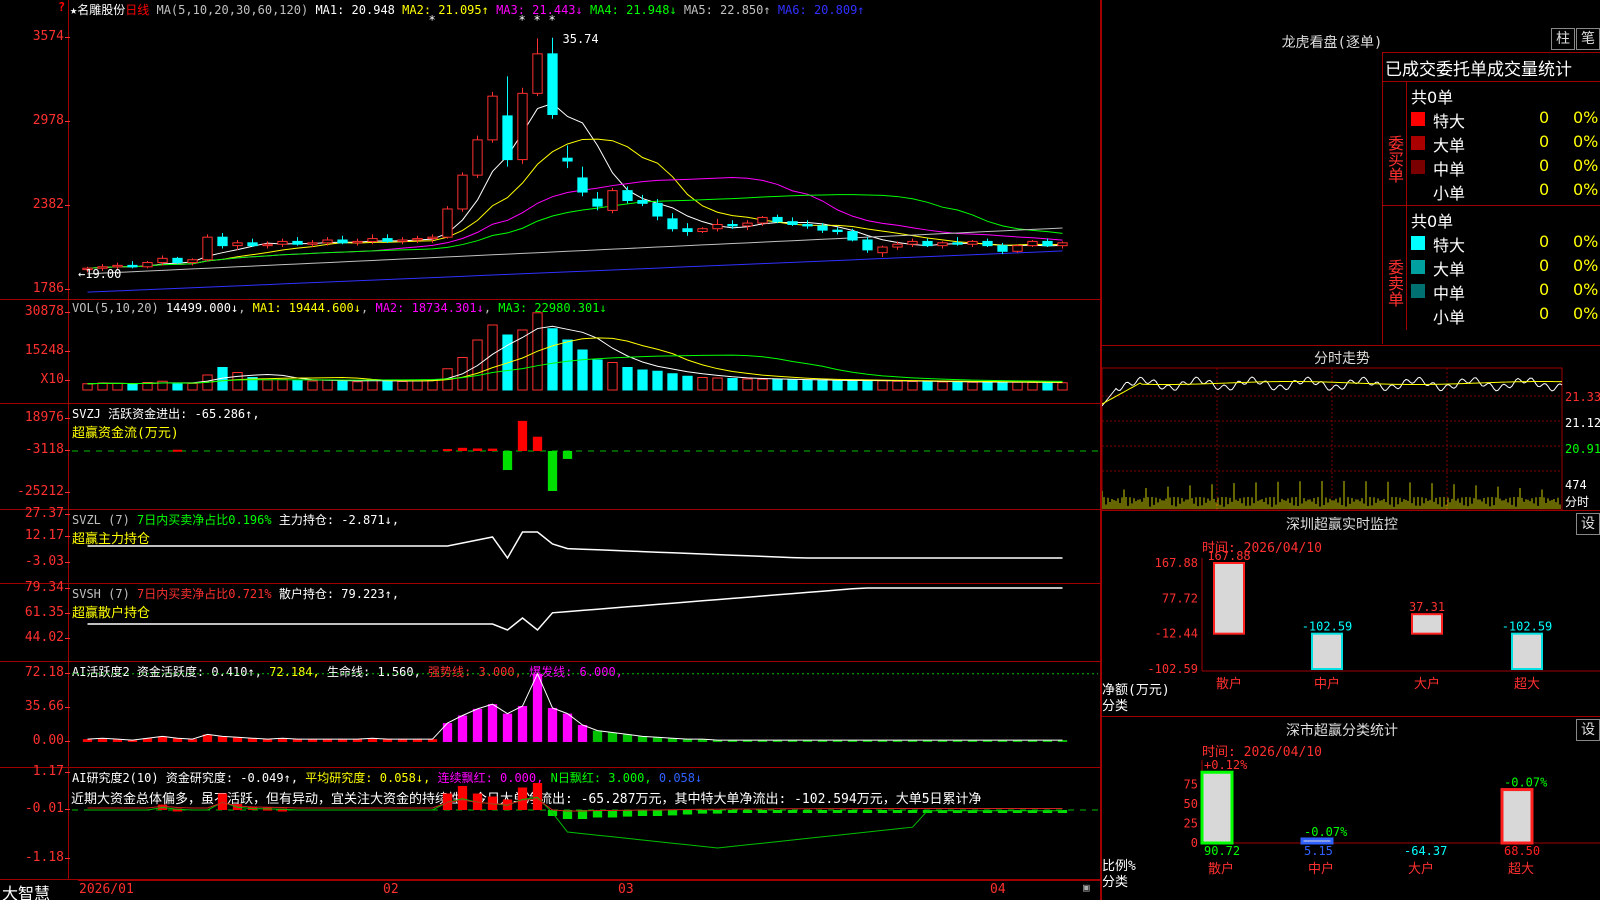 The width and height of the screenshot is (1600, 900). I want to click on longhu-title: 龙虎看盘(逐单), so click(1332, 43).